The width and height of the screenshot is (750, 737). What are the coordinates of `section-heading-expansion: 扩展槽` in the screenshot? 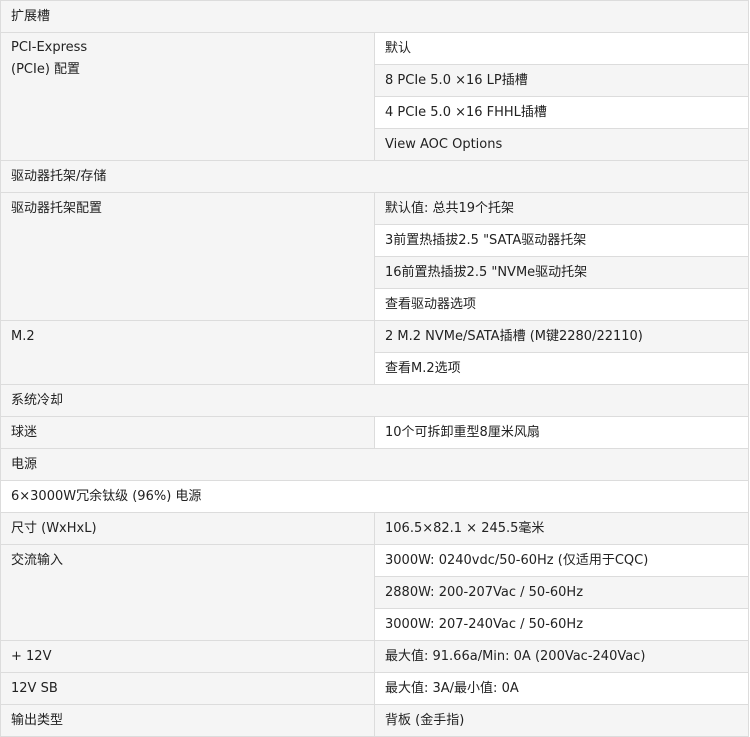 It's located at (374, 16).